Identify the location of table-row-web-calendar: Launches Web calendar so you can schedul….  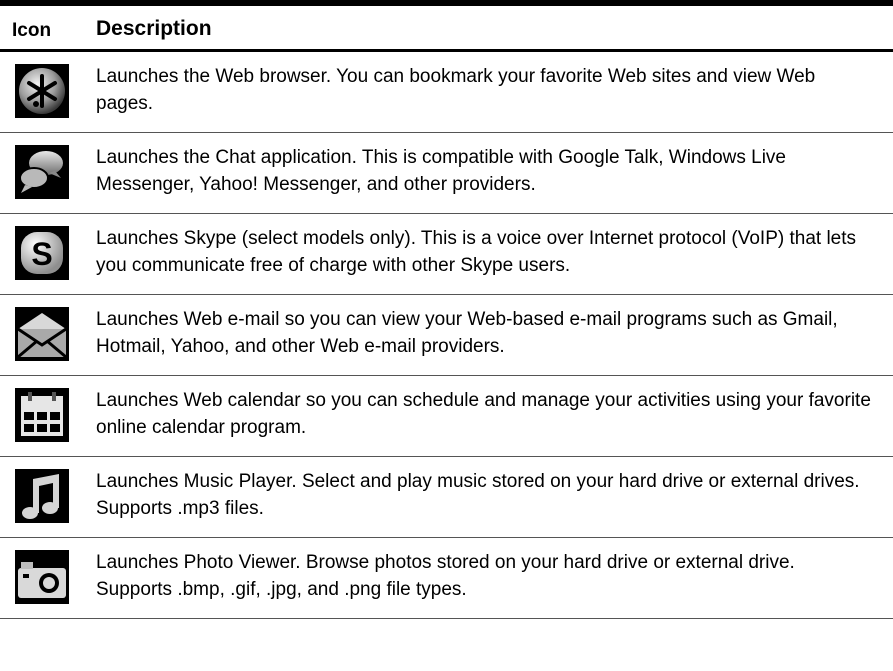
(446, 416).